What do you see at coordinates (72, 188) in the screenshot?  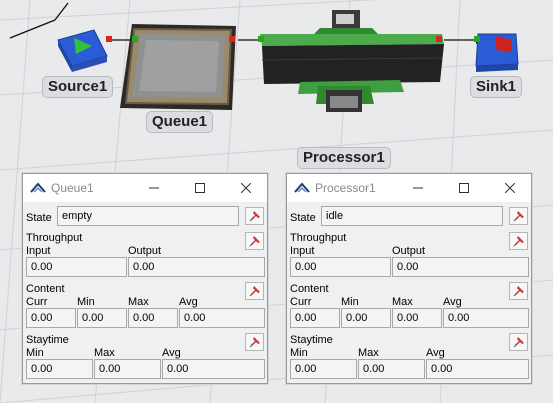 I see `window-title: Queue1` at bounding box center [72, 188].